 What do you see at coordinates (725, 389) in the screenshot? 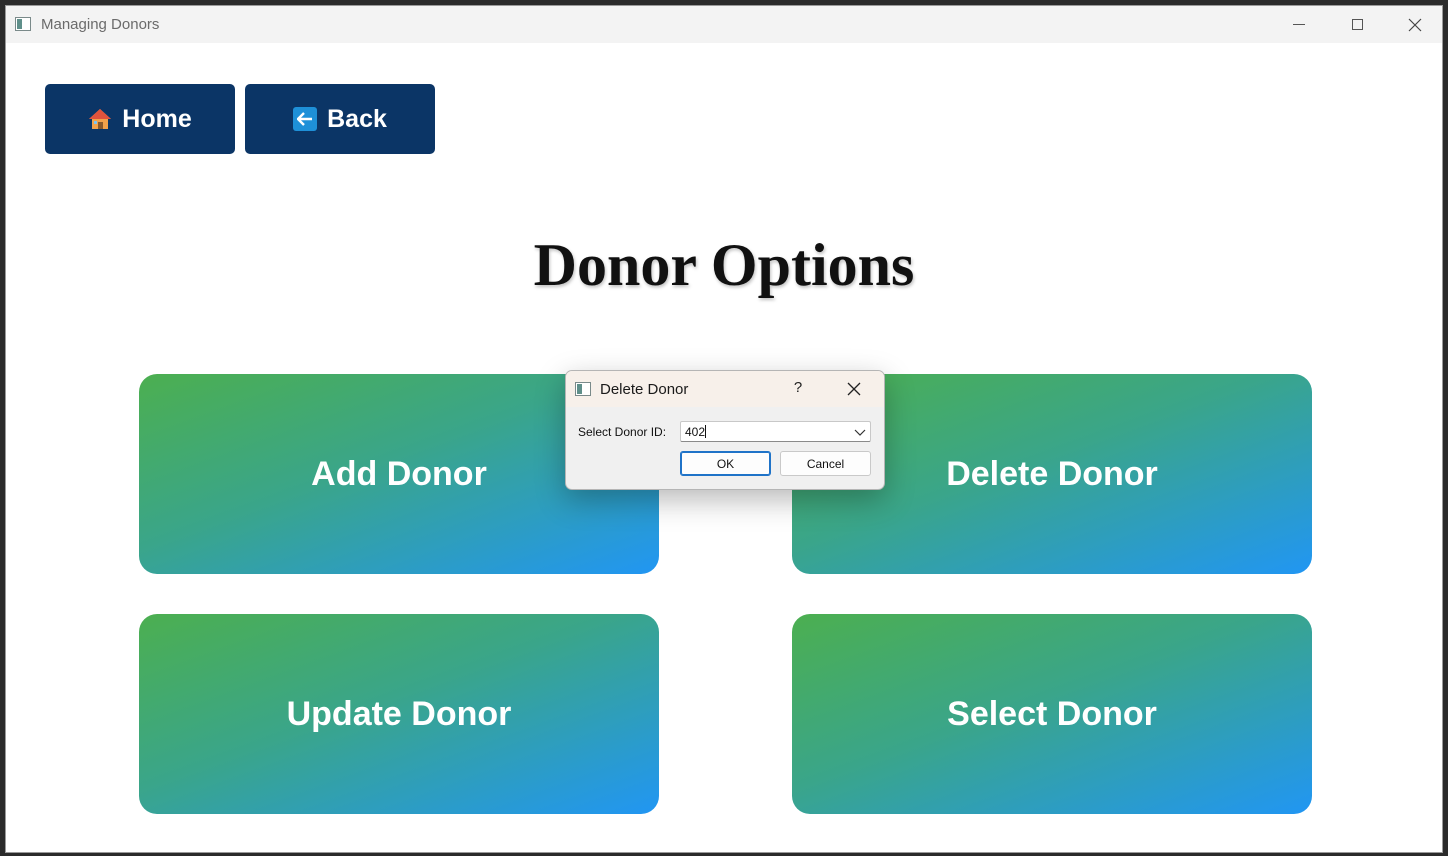
I see `dialog-title-bar: Delete Donor ?` at bounding box center [725, 389].